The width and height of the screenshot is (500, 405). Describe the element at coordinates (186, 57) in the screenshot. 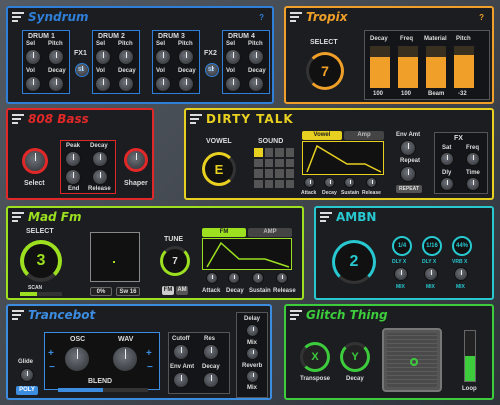

I see `drum-3-pitch-knob` at that location.